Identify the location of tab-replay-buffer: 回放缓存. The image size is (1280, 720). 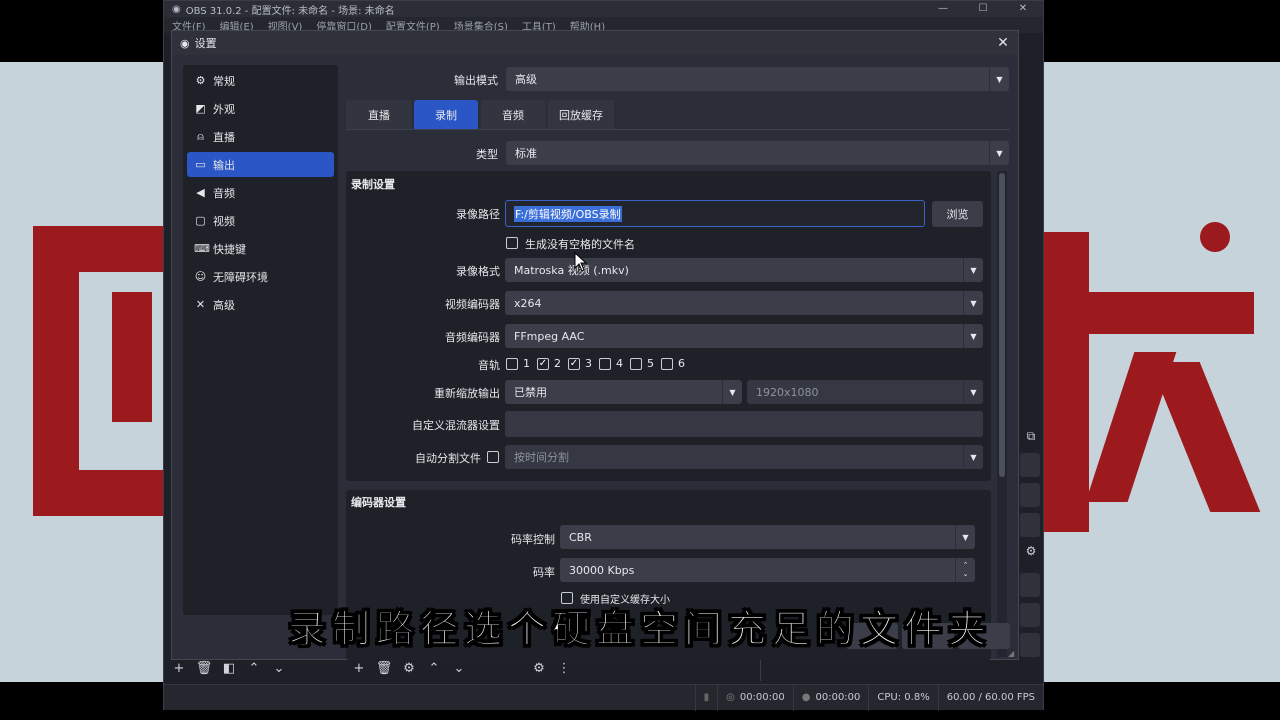
(581, 114).